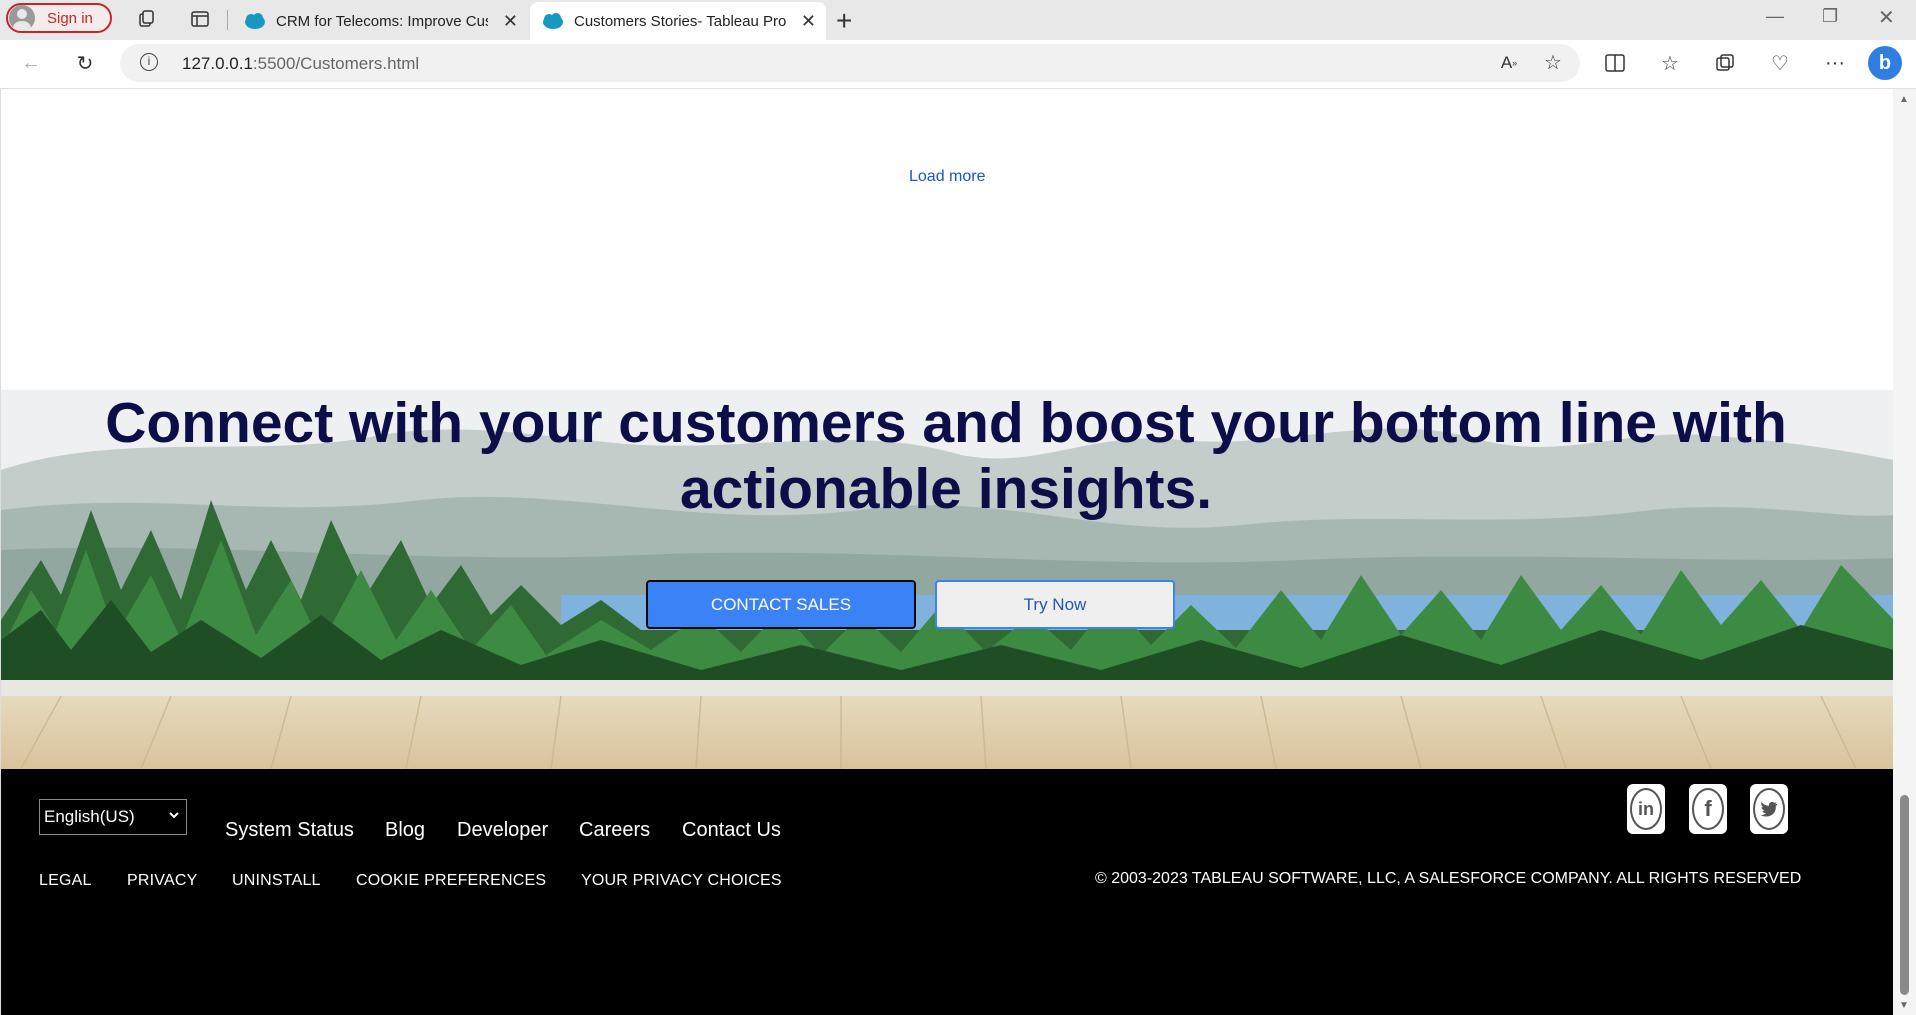 The image size is (1916, 1015). I want to click on footer-link-careers: Careers, so click(614, 830).